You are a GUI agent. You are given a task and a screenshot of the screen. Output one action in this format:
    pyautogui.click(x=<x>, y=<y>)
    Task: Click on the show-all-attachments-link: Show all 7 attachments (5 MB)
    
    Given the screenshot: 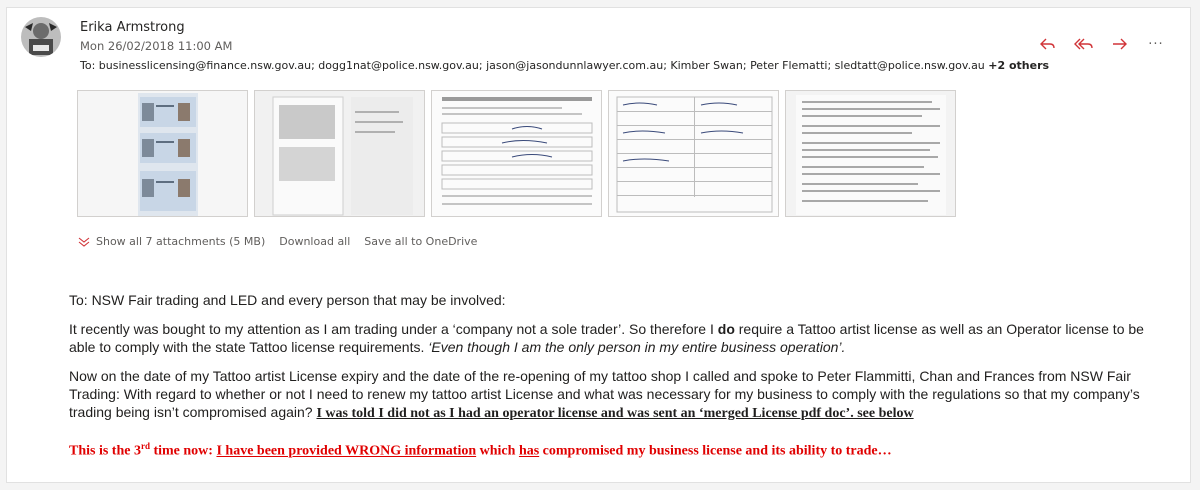 What is the action you would take?
    pyautogui.click(x=180, y=241)
    